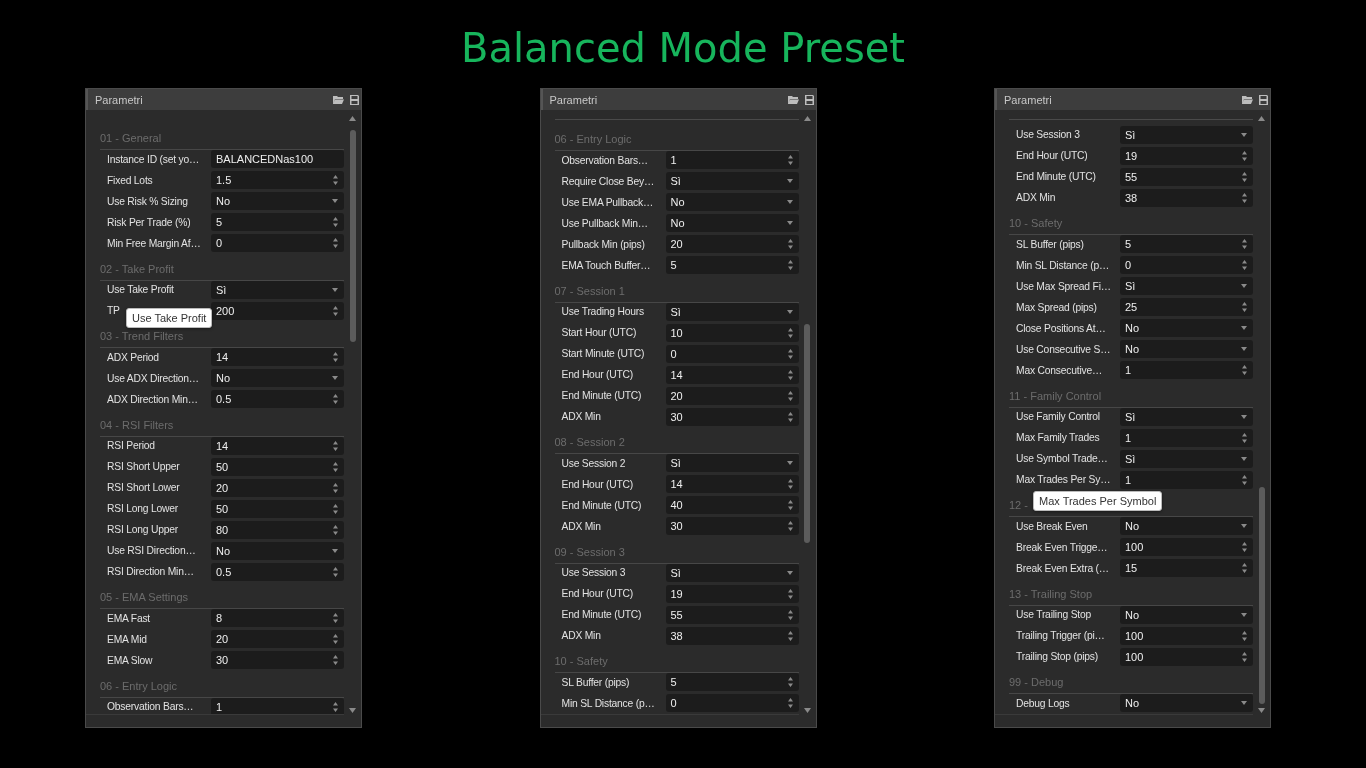 The image size is (1366, 768). What do you see at coordinates (1186, 547) in the screenshot?
I see `number-field: 100` at bounding box center [1186, 547].